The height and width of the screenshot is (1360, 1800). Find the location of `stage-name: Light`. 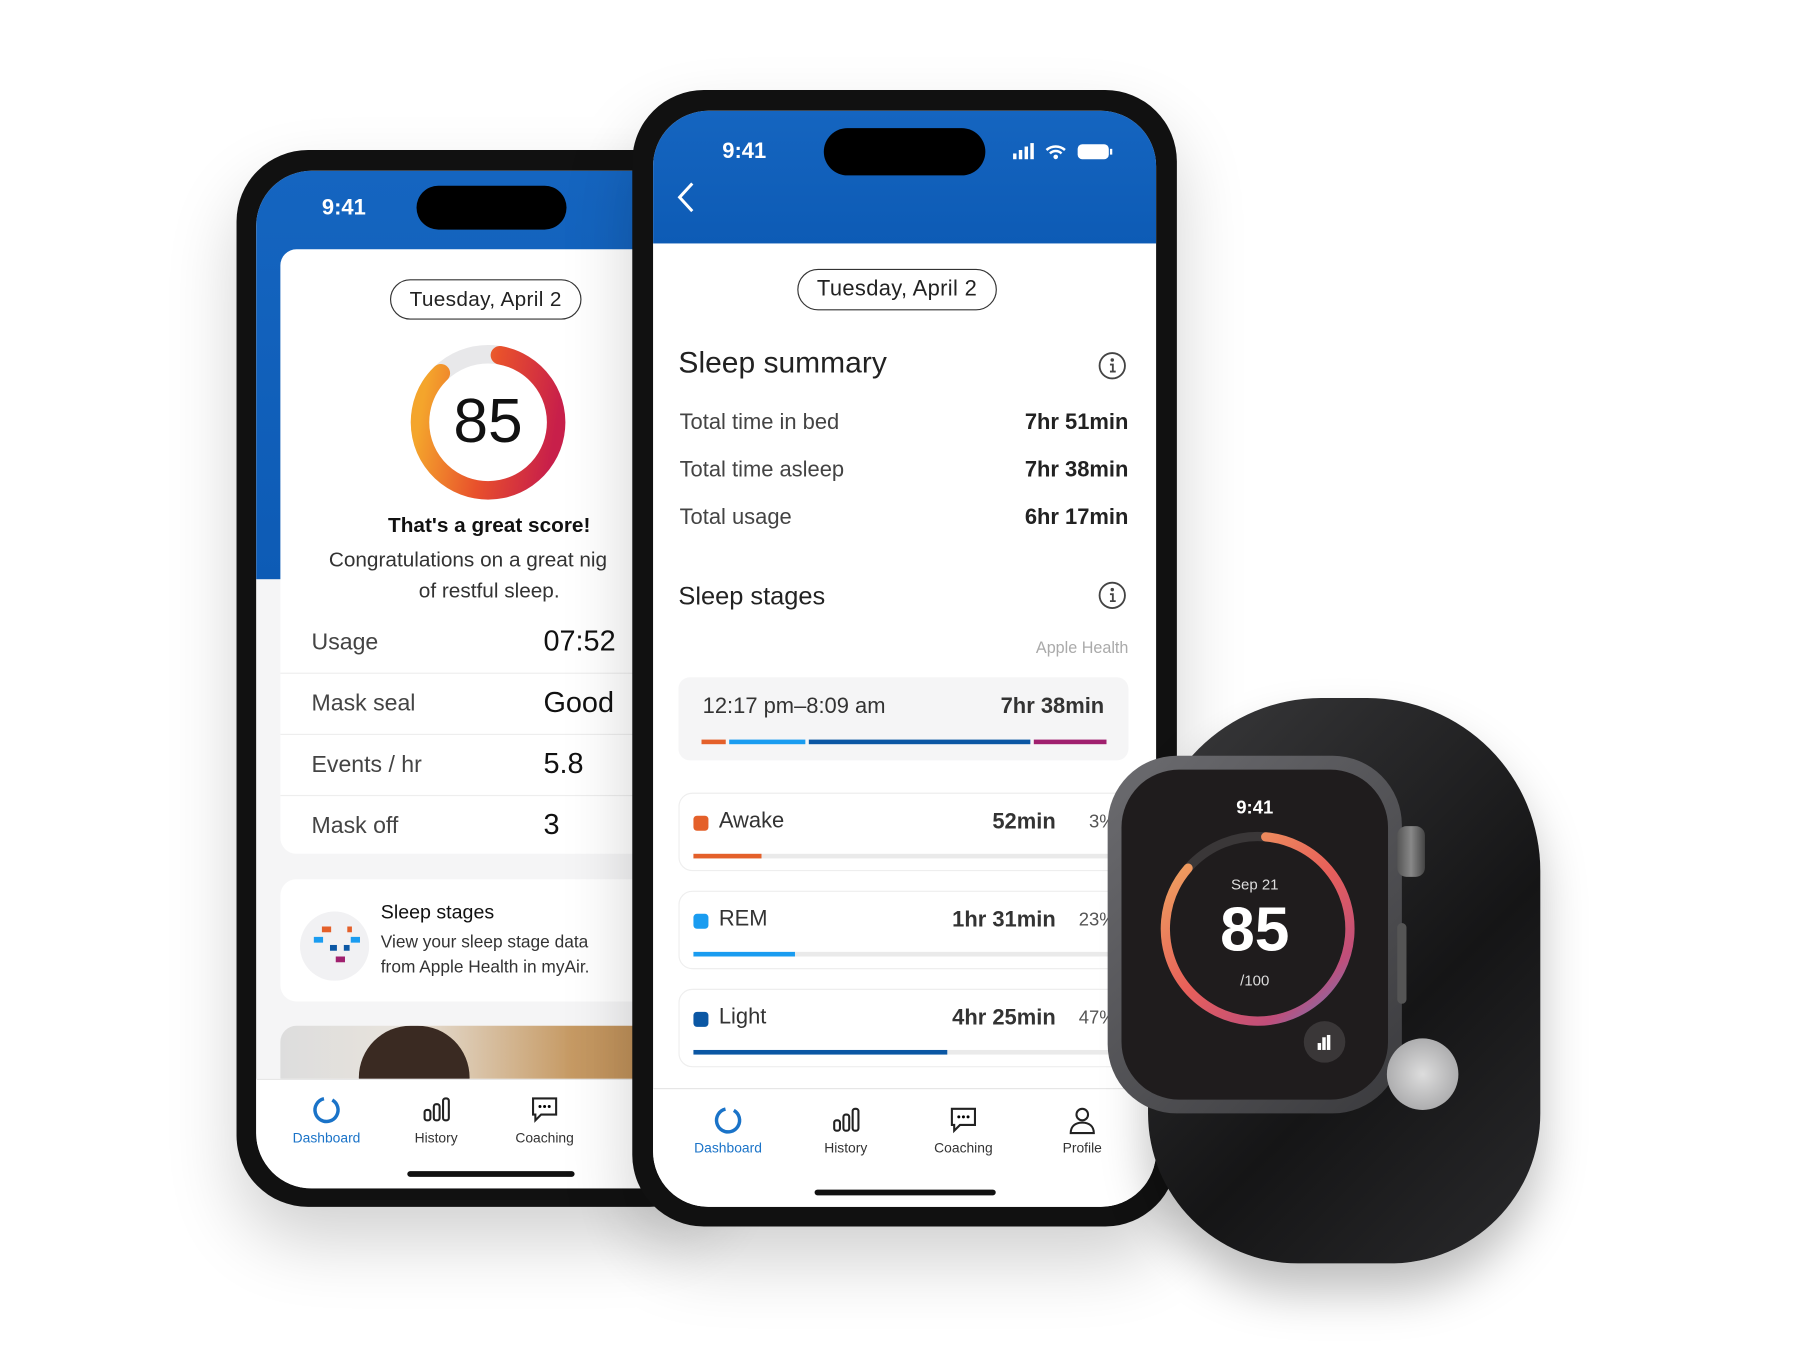

stage-name: Light is located at coordinates (742, 1017).